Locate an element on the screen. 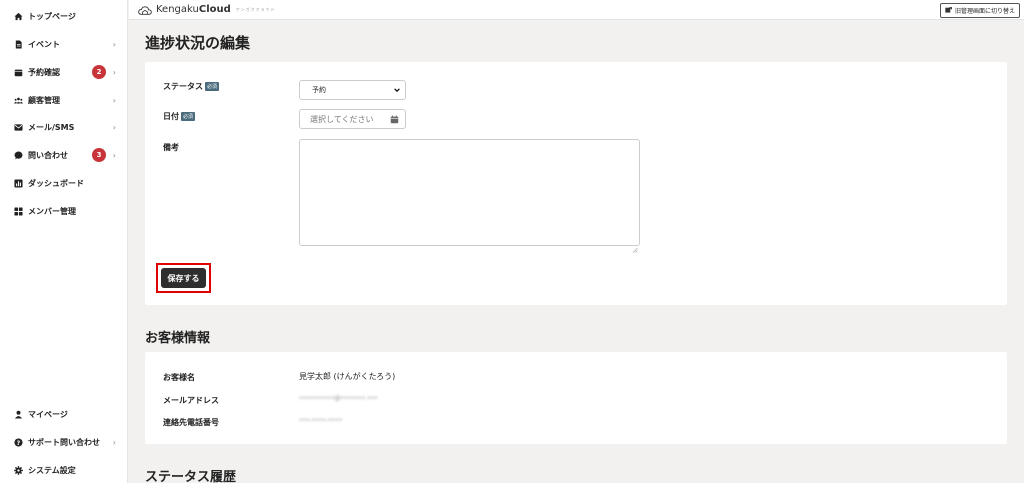 The image size is (1024, 483). status-select-value: 予約 is located at coordinates (319, 90).